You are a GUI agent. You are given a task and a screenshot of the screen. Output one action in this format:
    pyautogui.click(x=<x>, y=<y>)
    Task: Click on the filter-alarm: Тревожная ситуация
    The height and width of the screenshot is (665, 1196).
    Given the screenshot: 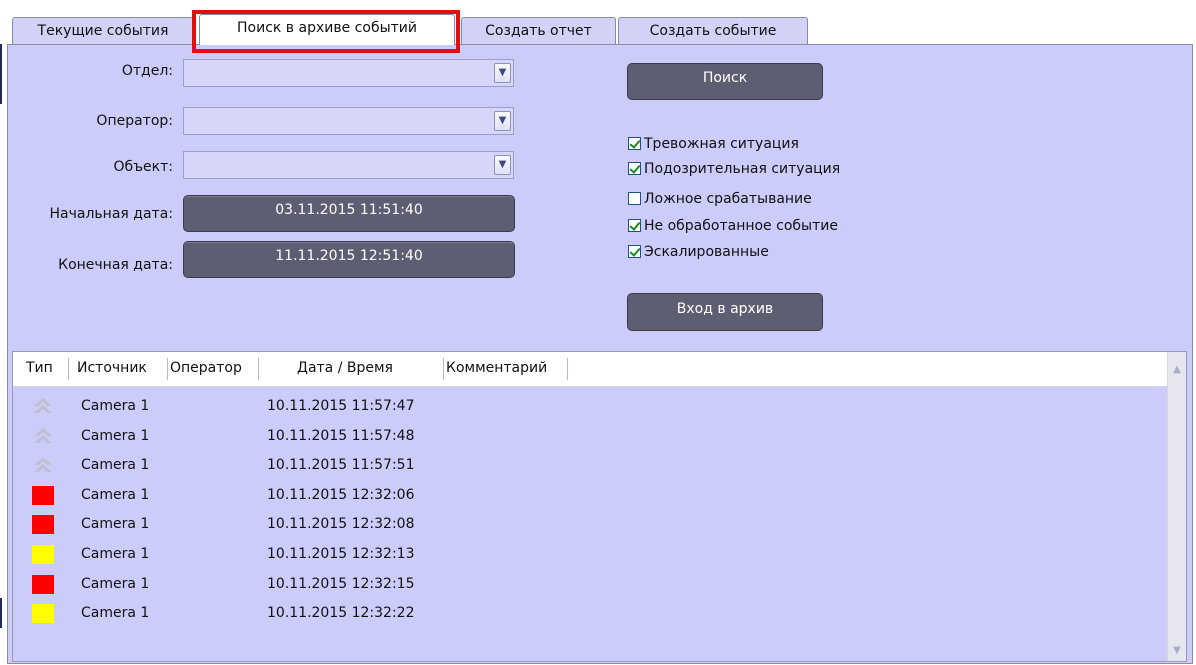 What is the action you would take?
    pyautogui.click(x=713, y=144)
    